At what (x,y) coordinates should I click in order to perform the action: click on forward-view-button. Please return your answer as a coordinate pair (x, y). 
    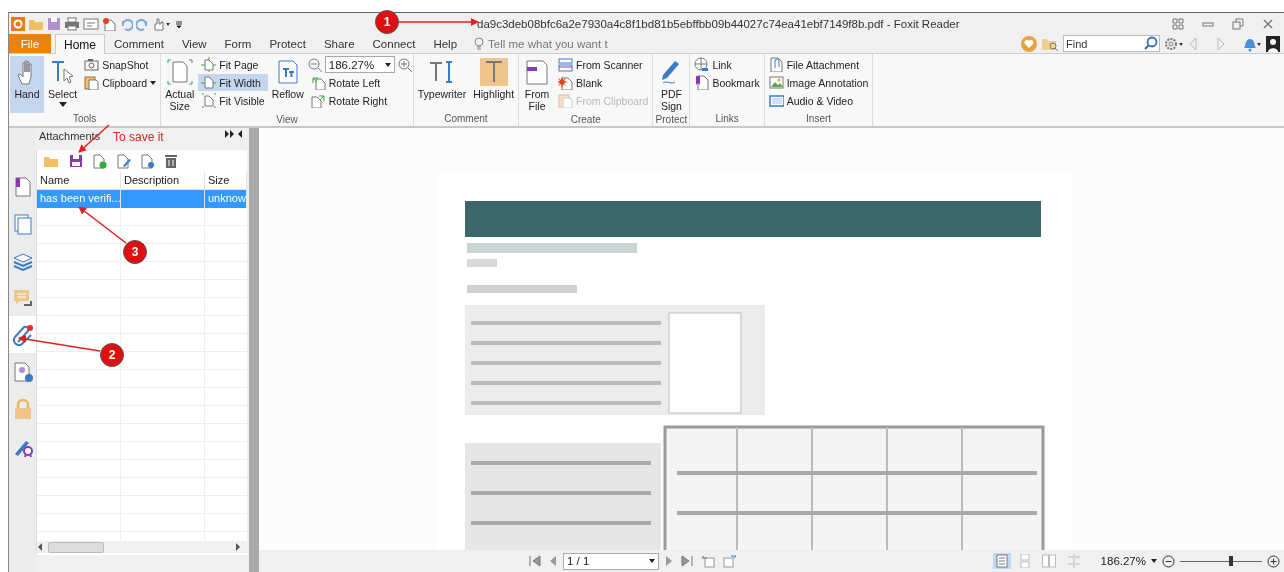
    Looking at the image, I should click on (730, 561).